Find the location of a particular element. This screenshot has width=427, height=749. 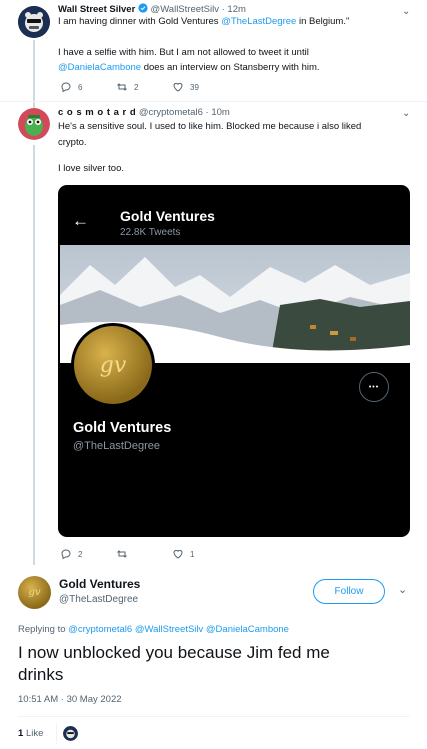

card-avatar-text: gv is located at coordinates (113, 365).